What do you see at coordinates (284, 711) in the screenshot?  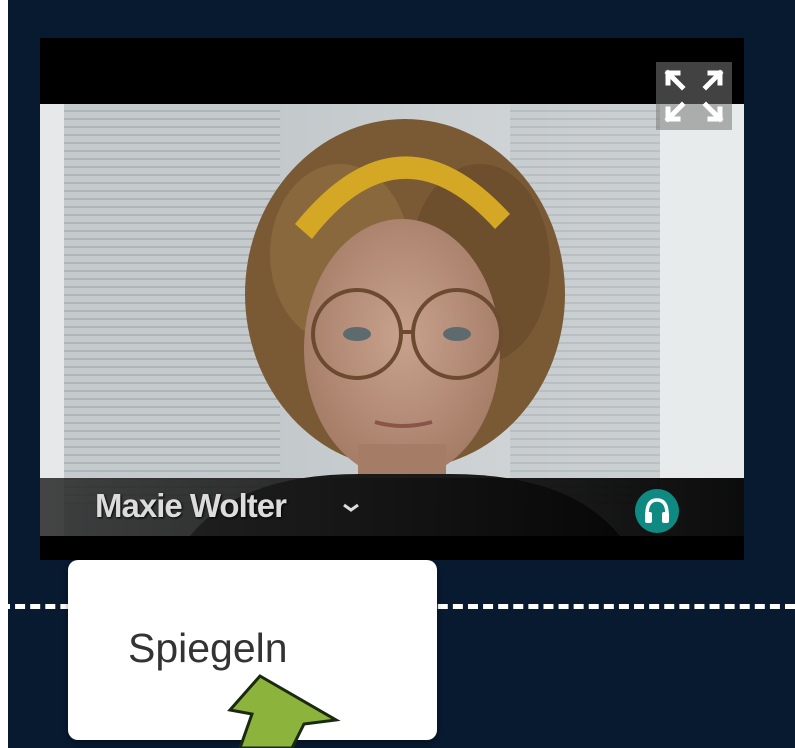 I see `arrow-annotation` at bounding box center [284, 711].